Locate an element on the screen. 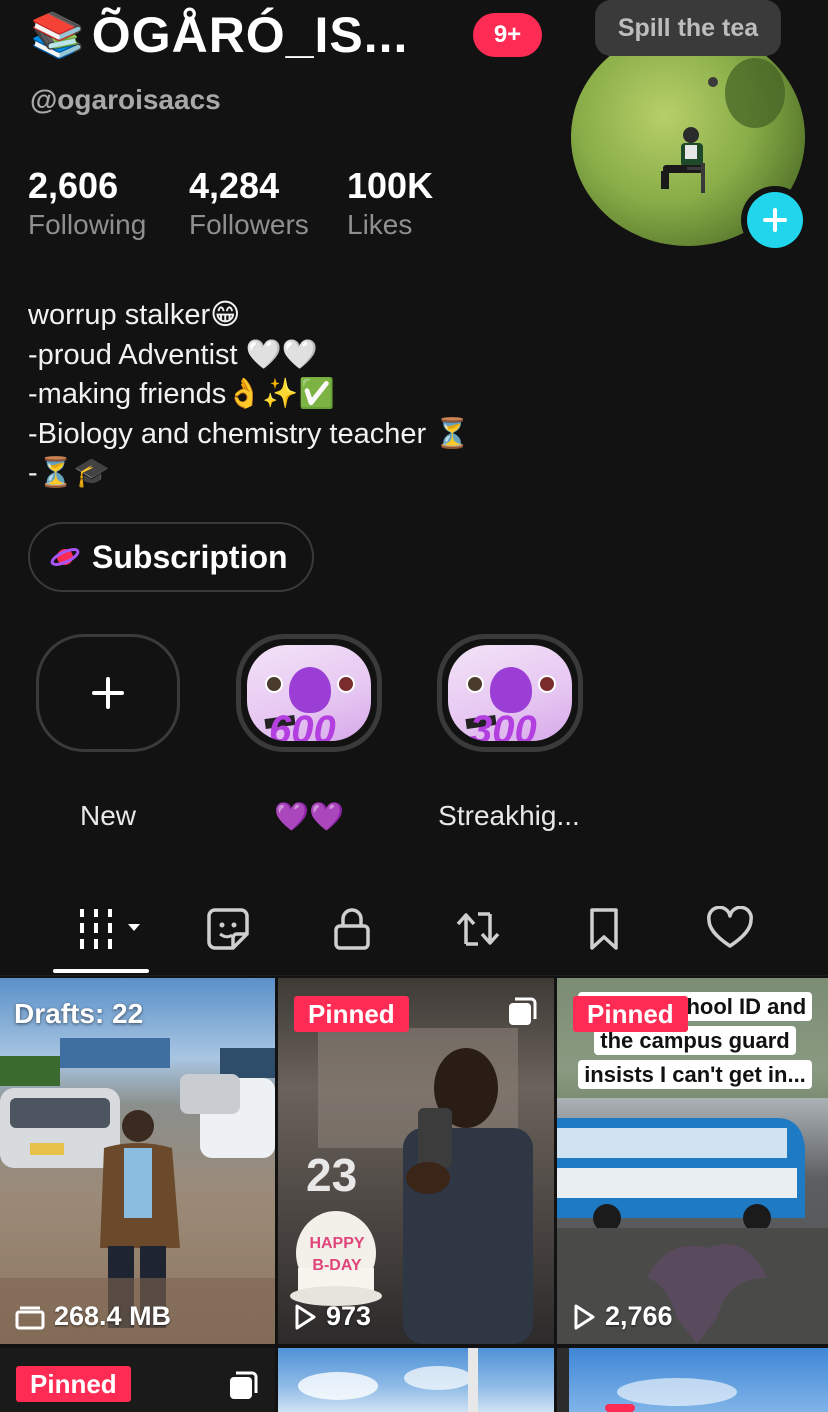 The height and width of the screenshot is (1412, 828). note-bubble: Spill the tea is located at coordinates (688, 28).